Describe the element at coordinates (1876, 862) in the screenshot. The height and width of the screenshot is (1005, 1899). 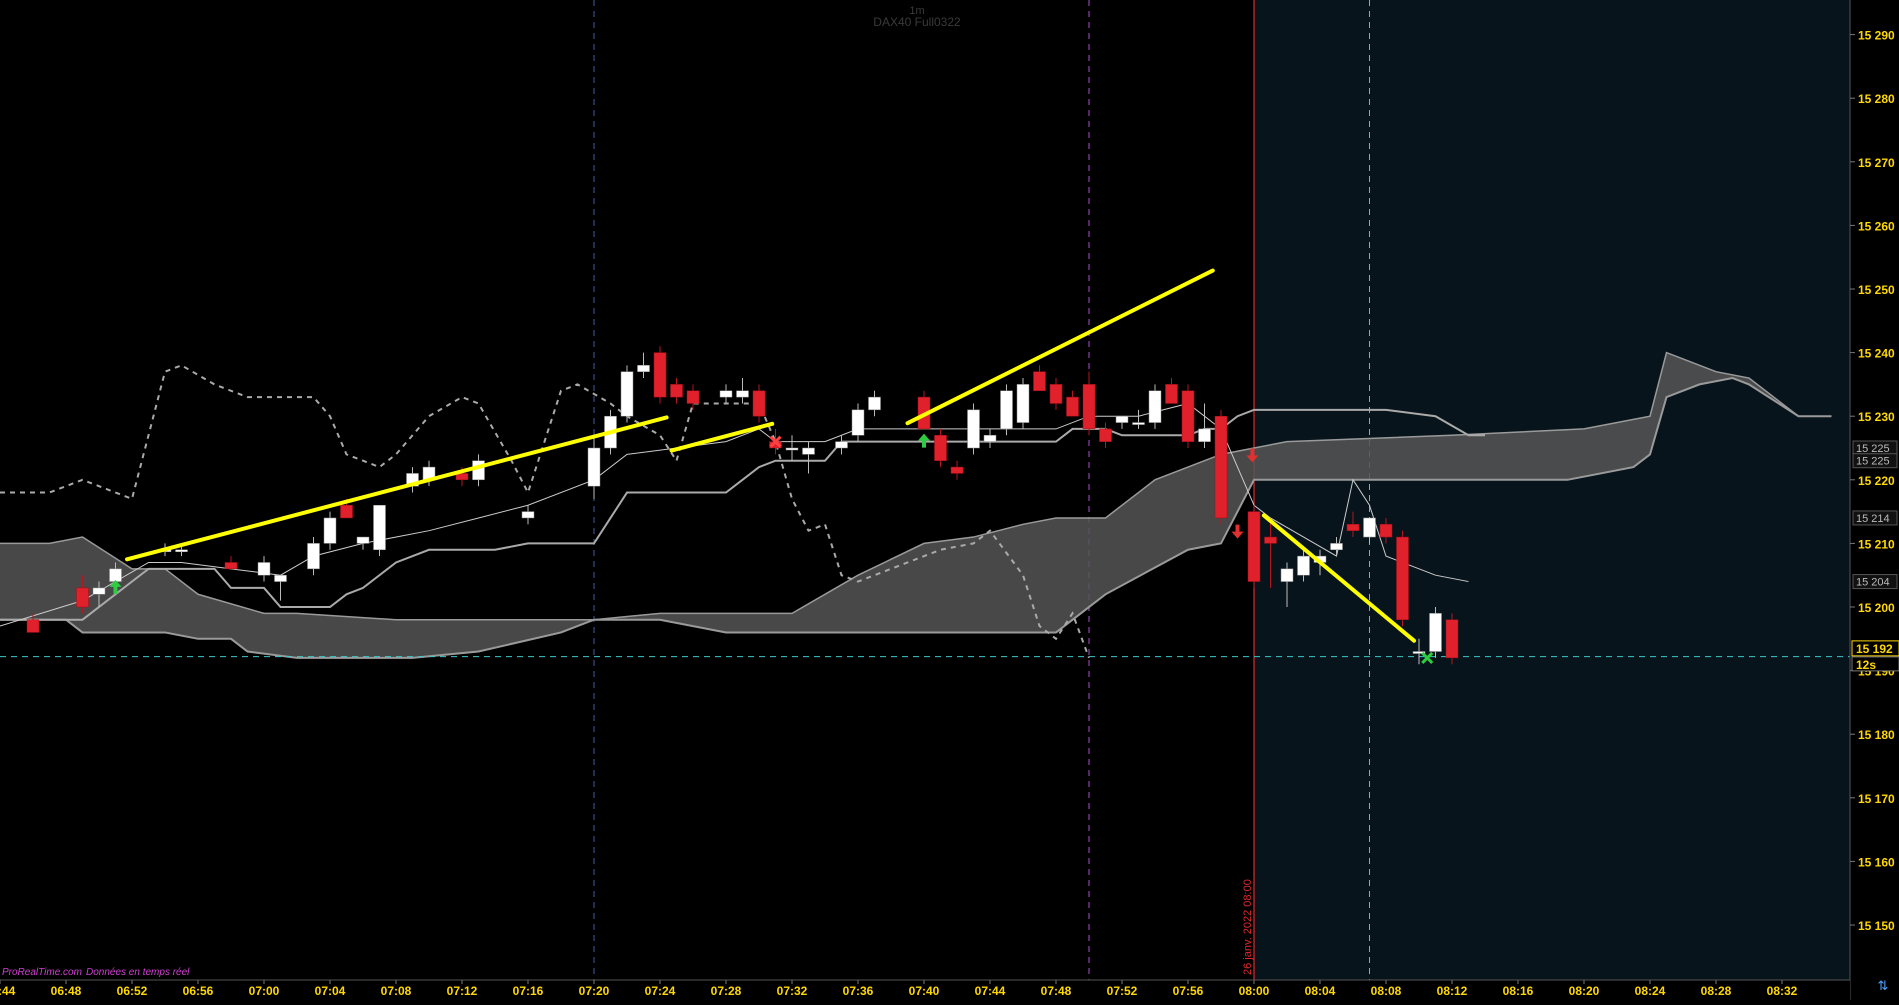
I see `y-tick-label: 15 160` at that location.